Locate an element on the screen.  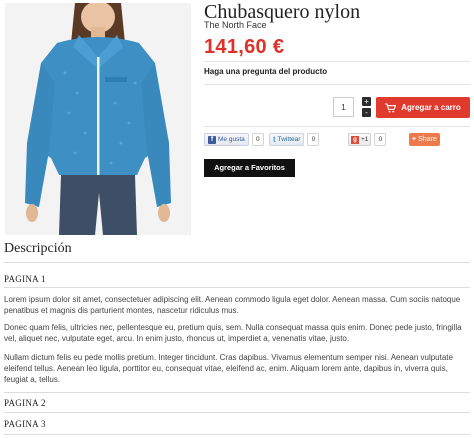
twitter-widget: t Twittear 0 is located at coordinates (294, 139).